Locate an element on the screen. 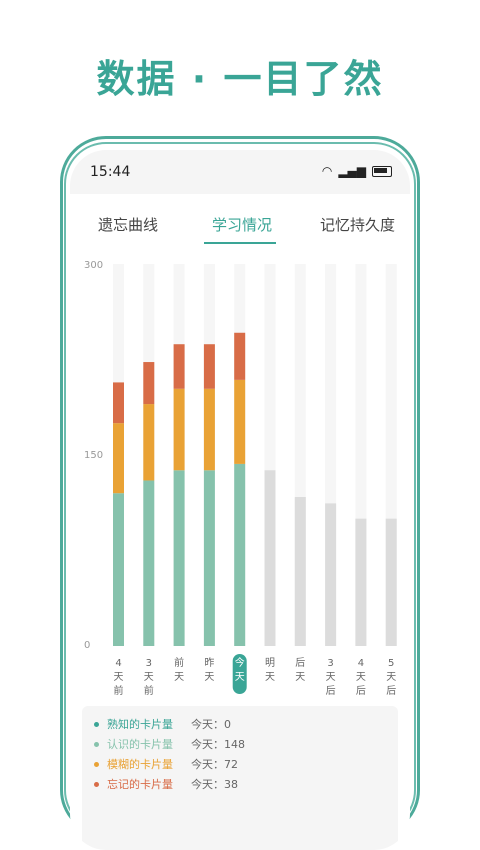 This screenshot has width=480, height=850. headline: 数据 · 一目了然 is located at coordinates (240, 79).